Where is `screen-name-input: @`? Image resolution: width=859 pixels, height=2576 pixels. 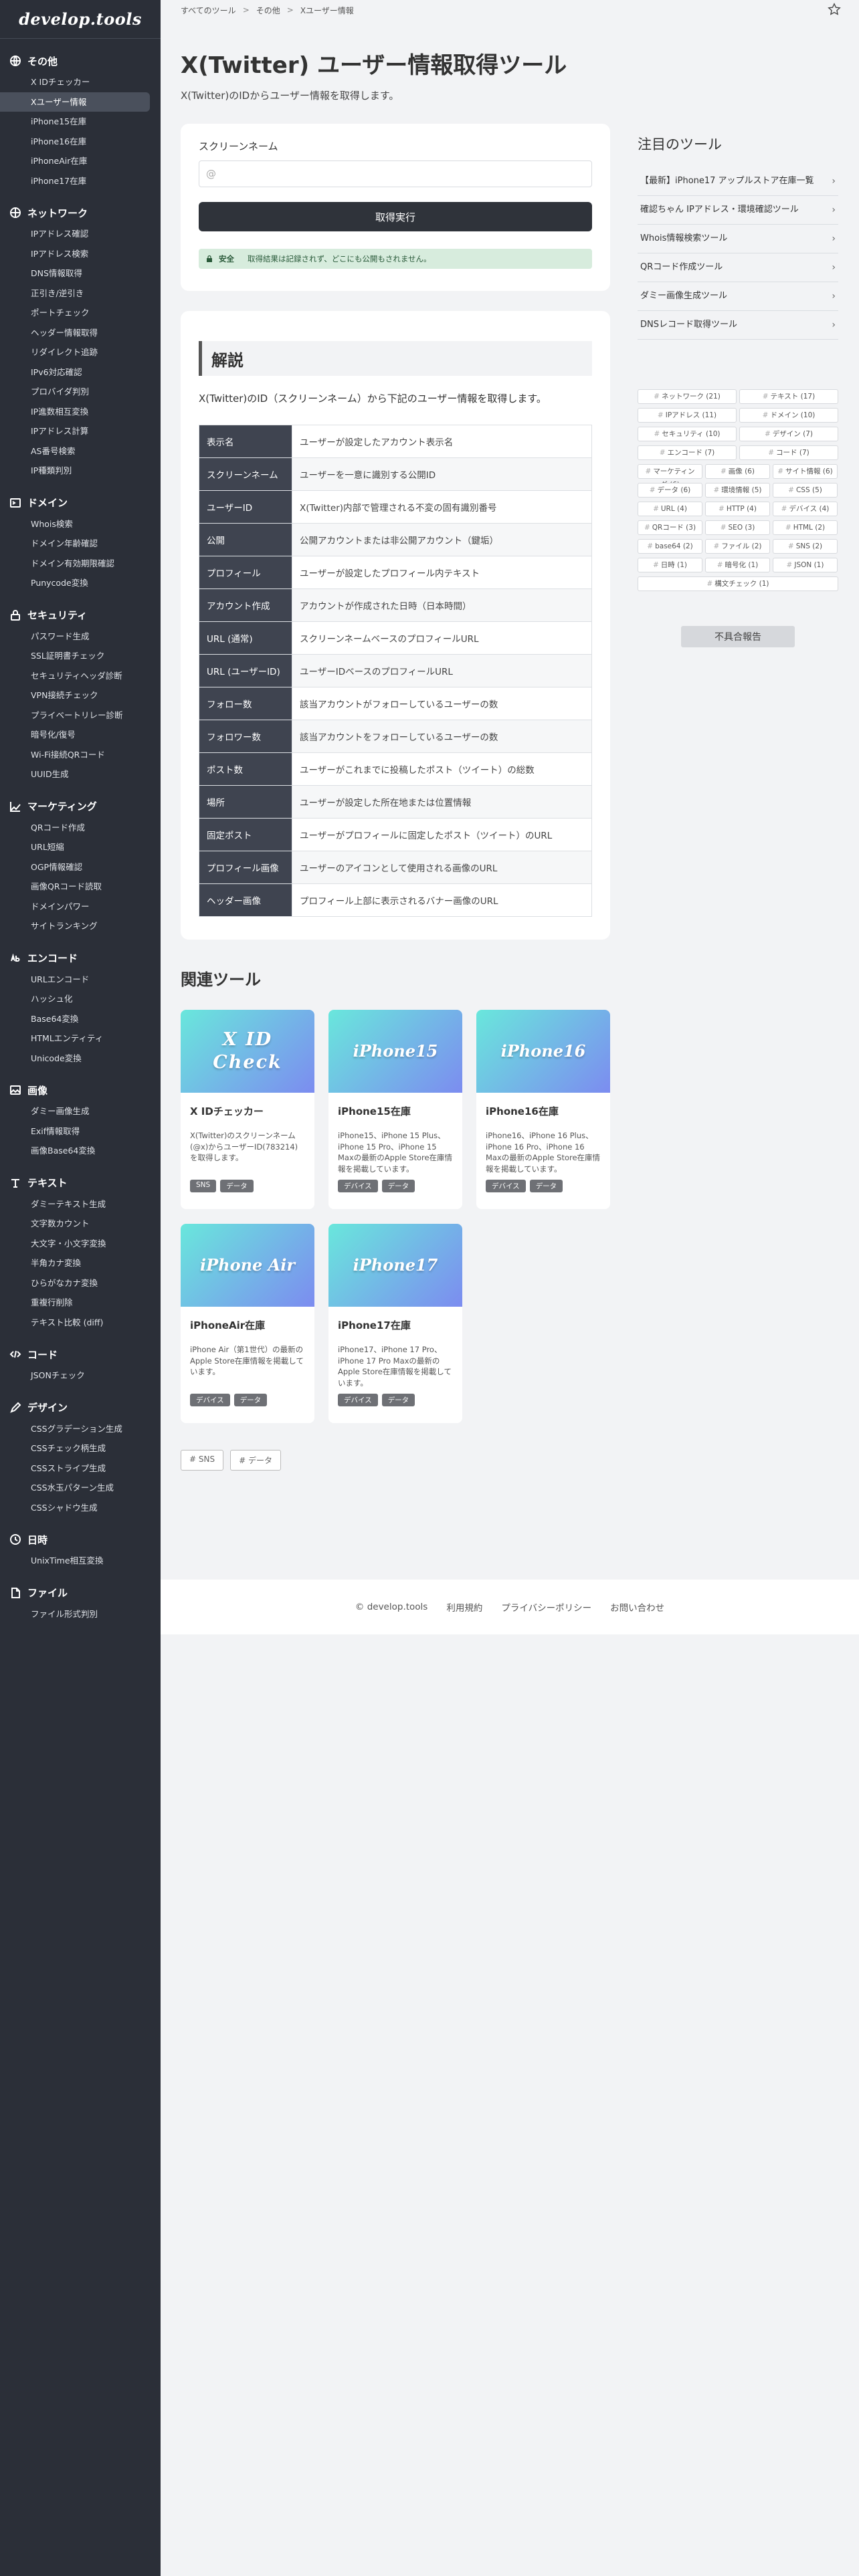 screen-name-input: @ is located at coordinates (395, 173).